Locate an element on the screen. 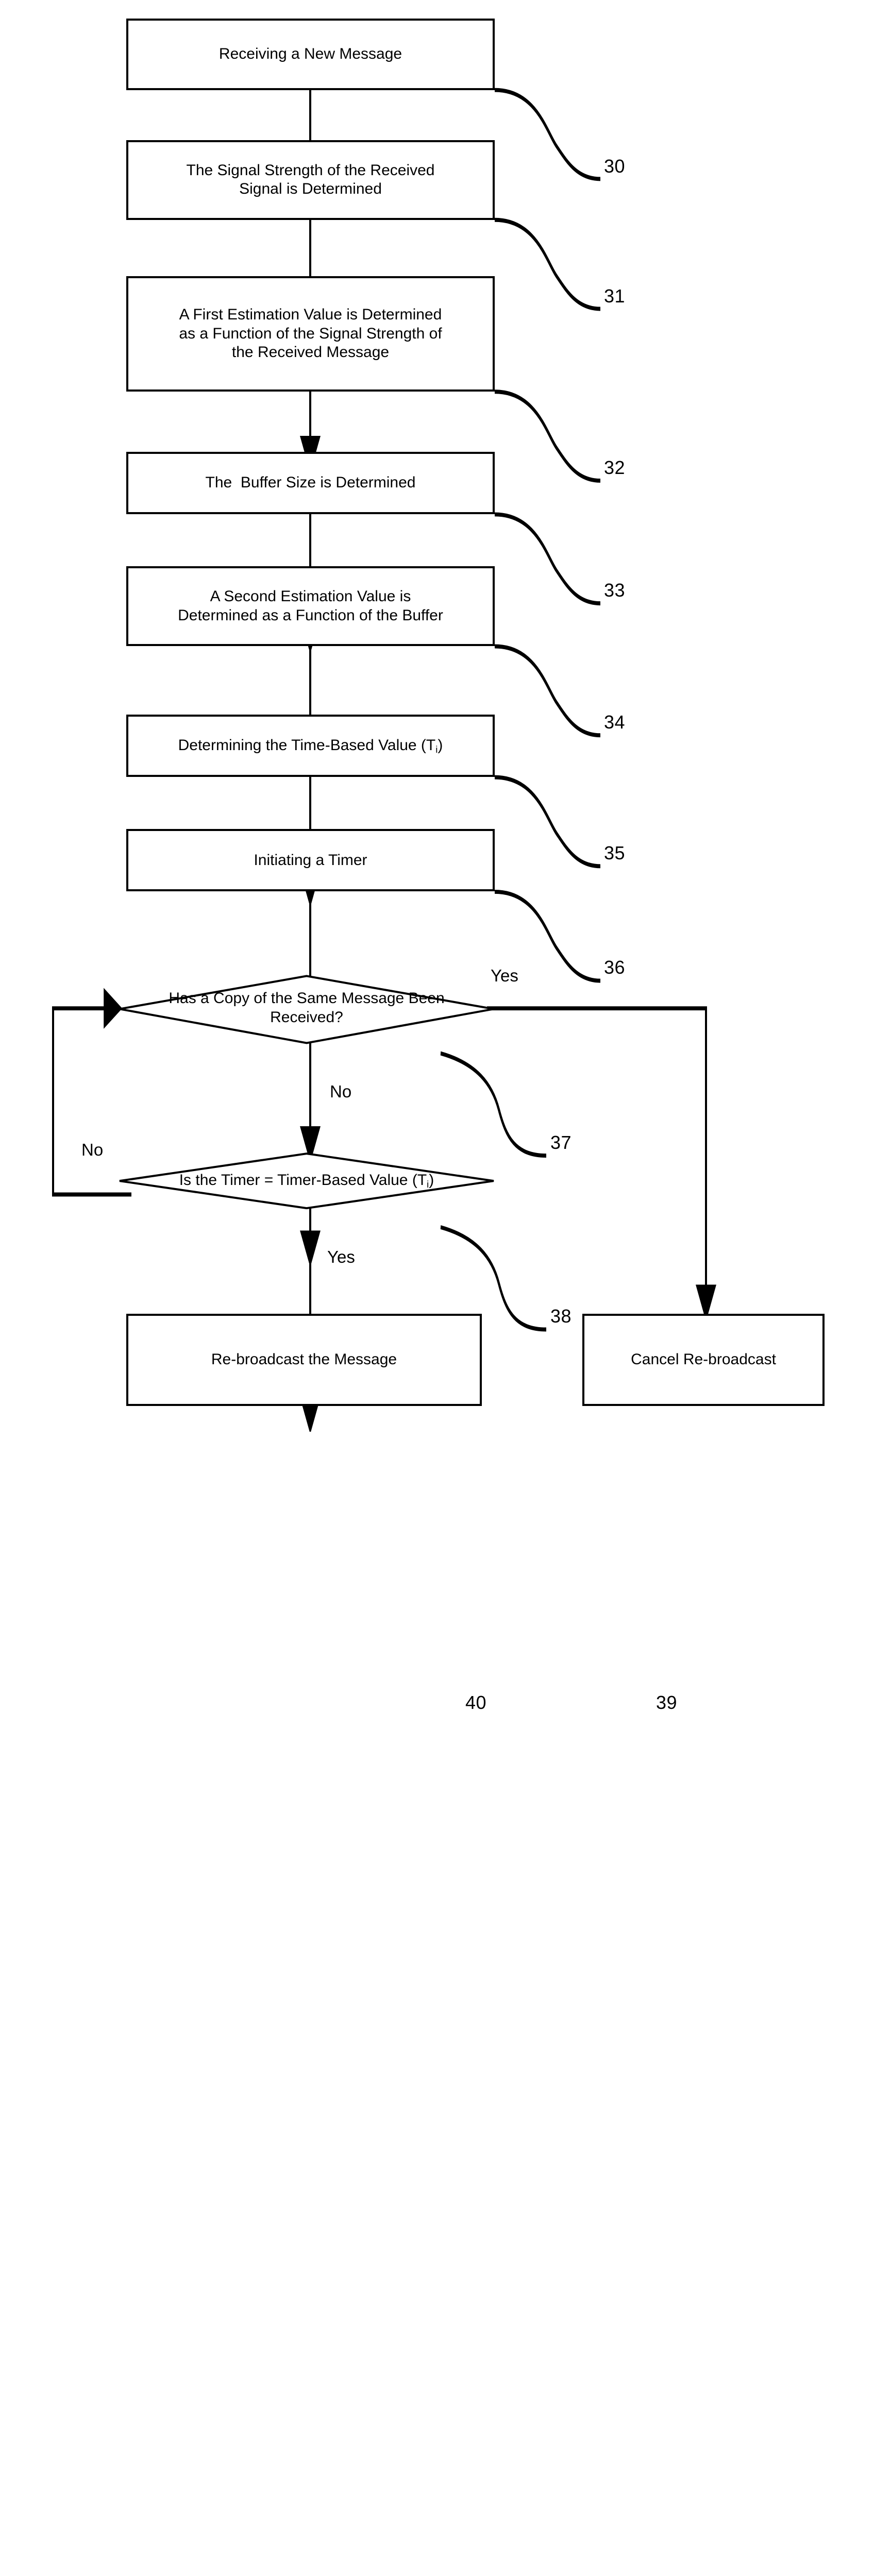 This screenshot has width=874, height=2576. edge-label-yes-38: Yes is located at coordinates (341, 1257).